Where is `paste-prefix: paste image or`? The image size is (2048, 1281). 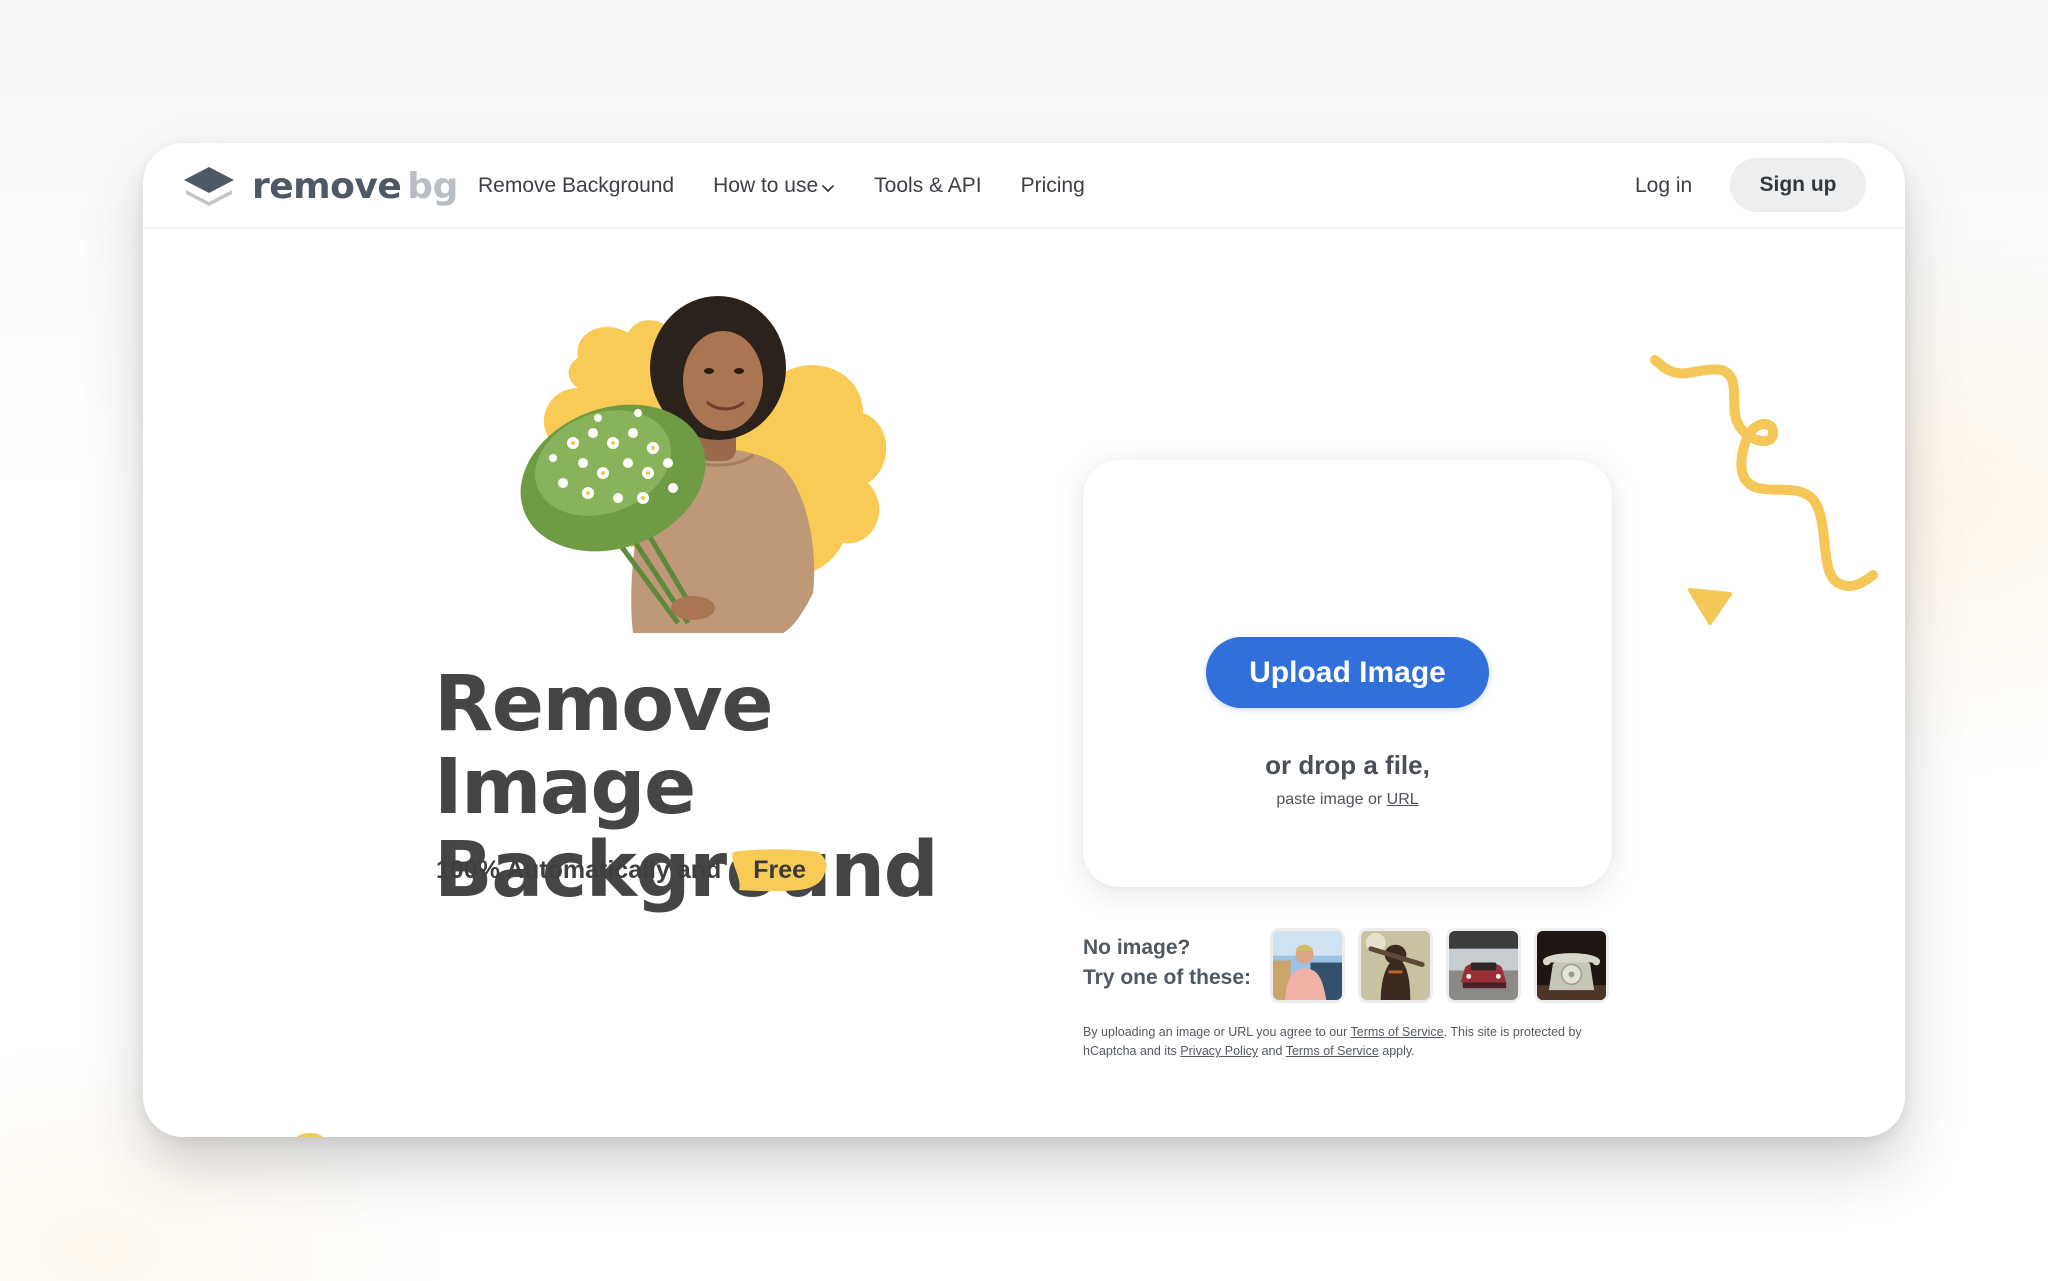
paste-prefix: paste image or is located at coordinates (1329, 799).